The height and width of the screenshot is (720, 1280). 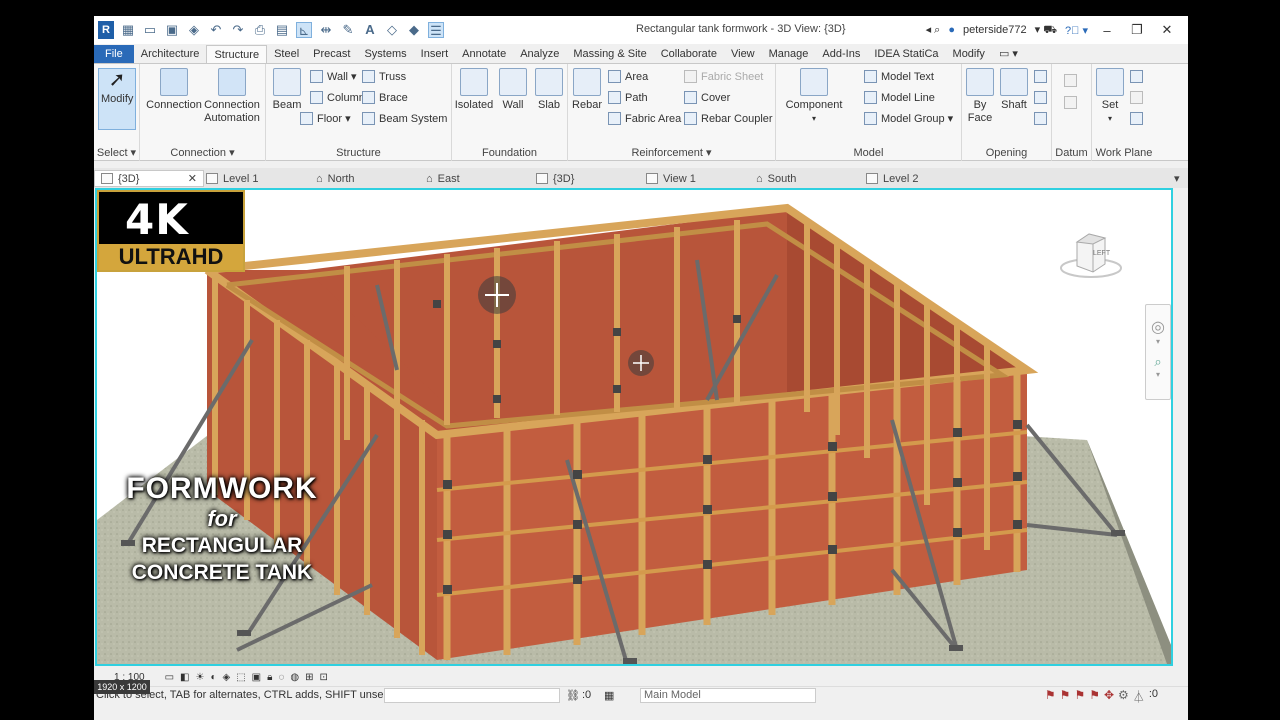 I want to click on view-tab-north: ⌂ North, so click(x=335, y=178).